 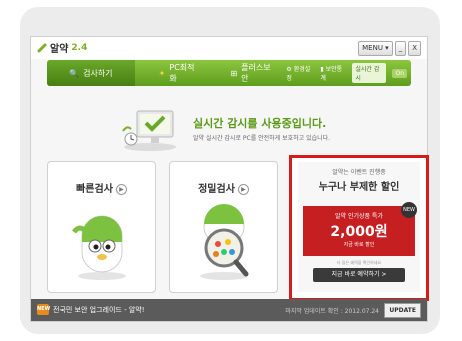 What do you see at coordinates (262, 138) in the screenshot?
I see `status-subtitle: 알약 실시간 감시로 PC를 안전하게 보호하고 있습니다.` at bounding box center [262, 138].